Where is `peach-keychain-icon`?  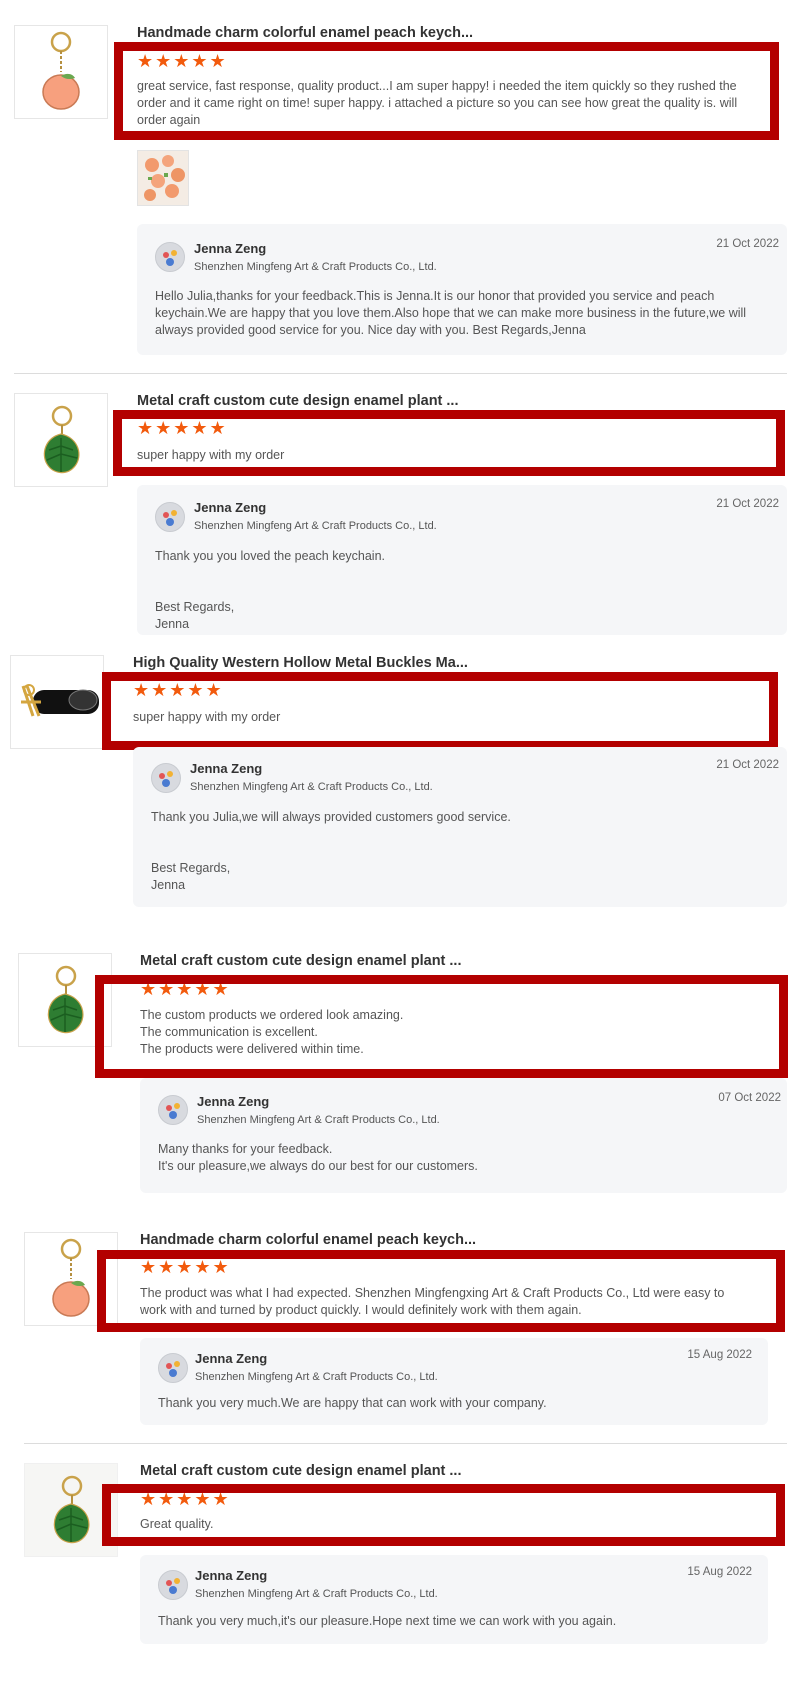 peach-keychain-icon is located at coordinates (61, 70).